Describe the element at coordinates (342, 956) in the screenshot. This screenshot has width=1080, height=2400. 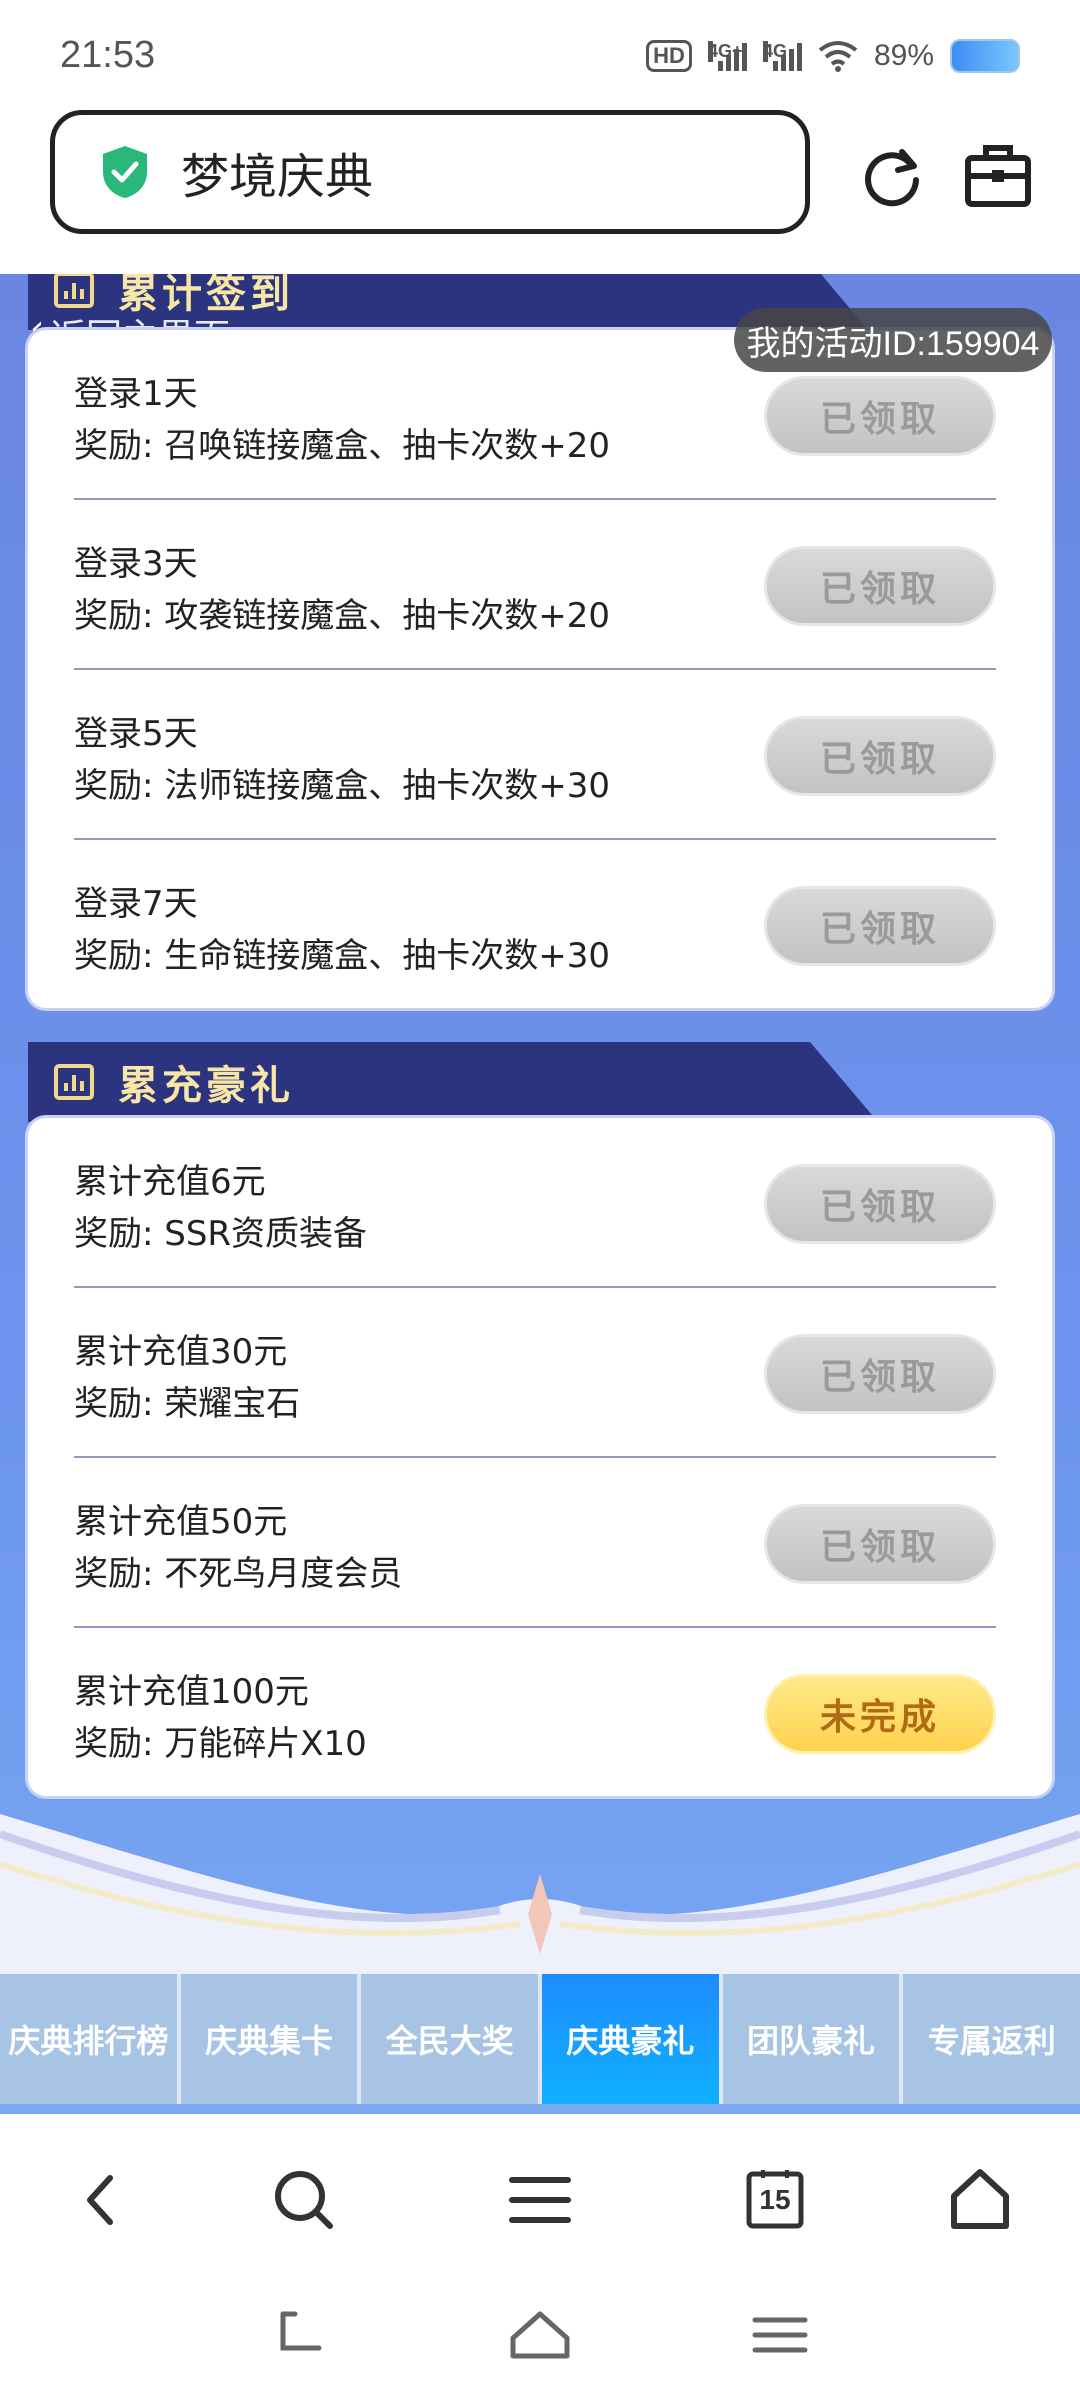
I see `row-reward: 奖励: 生命链接魔盒、抽卡次数+30` at that location.